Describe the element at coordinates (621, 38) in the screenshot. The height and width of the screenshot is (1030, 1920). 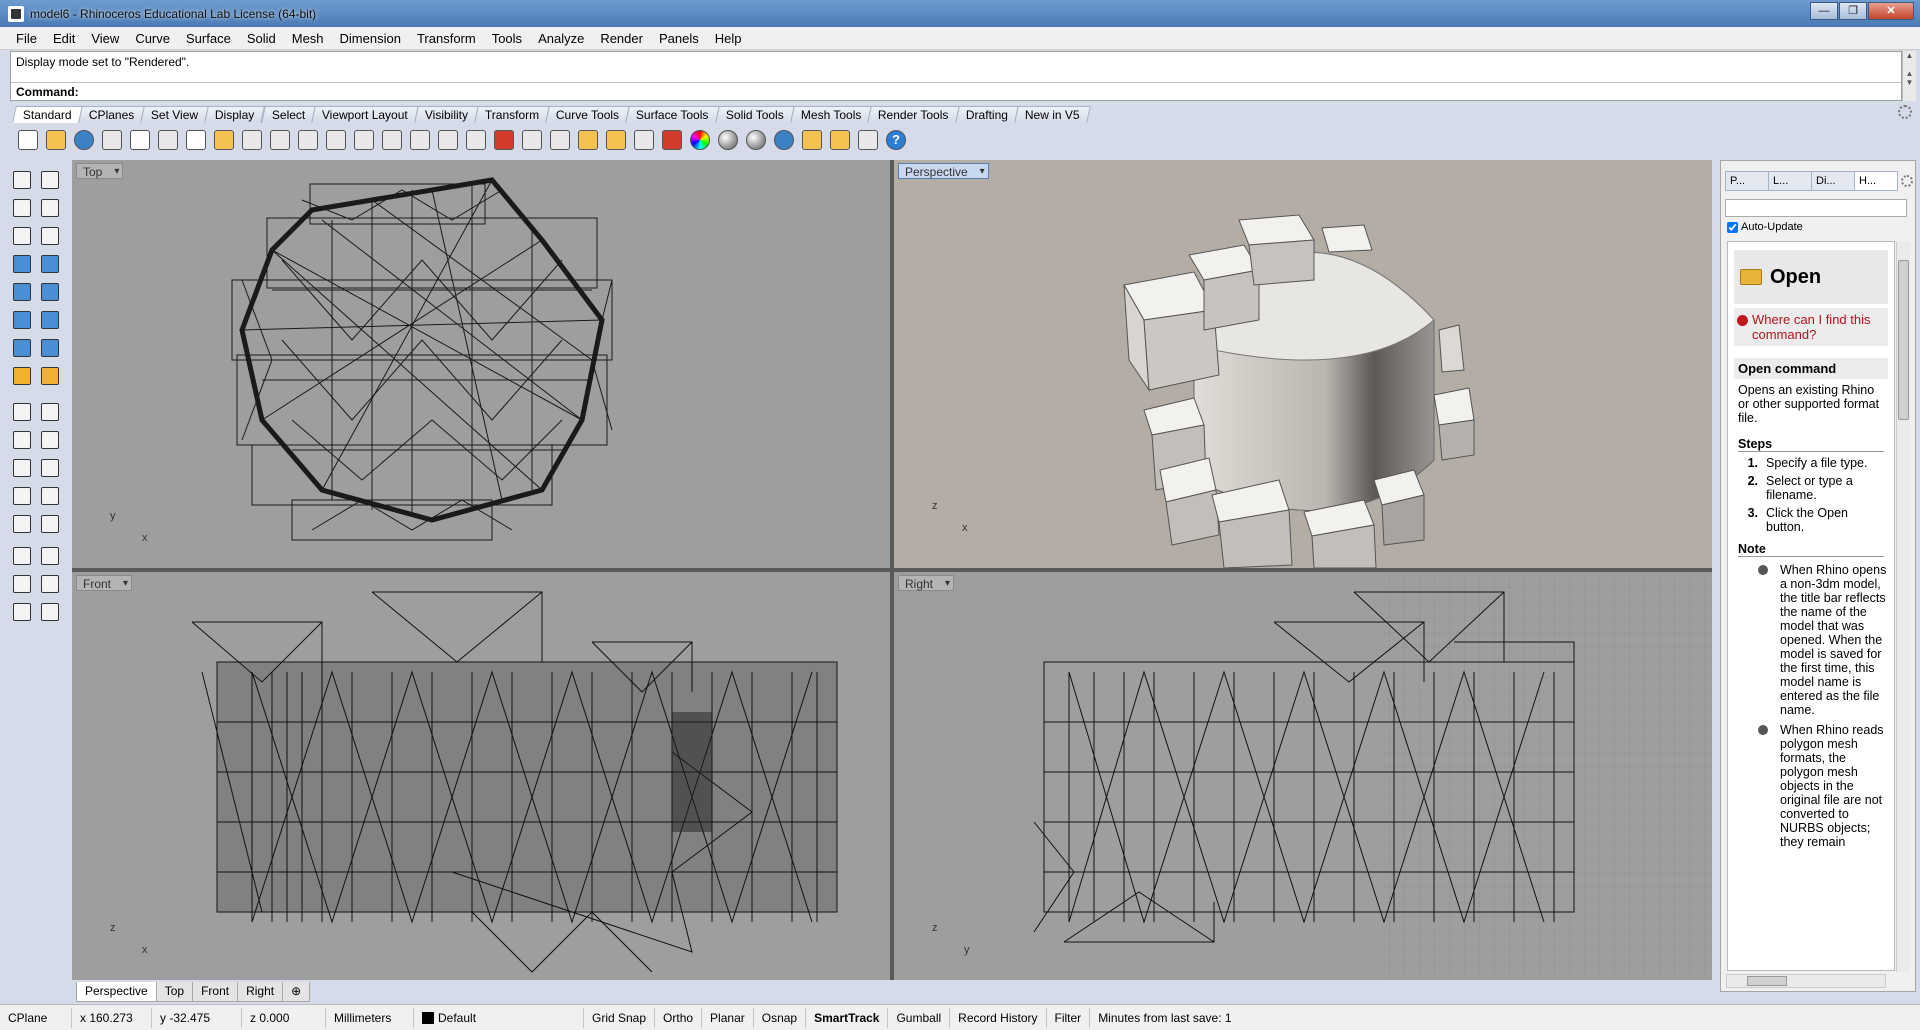
I see `menu-render: Render` at that location.